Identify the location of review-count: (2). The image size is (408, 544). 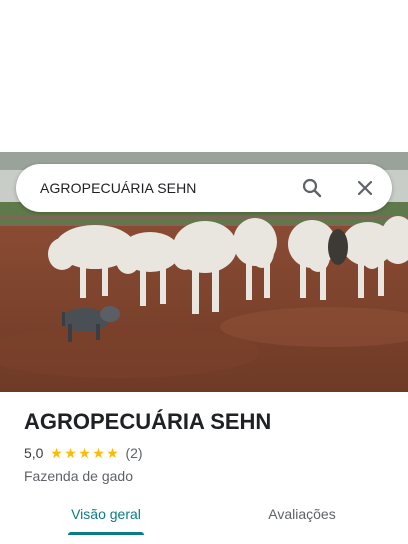
(133, 453).